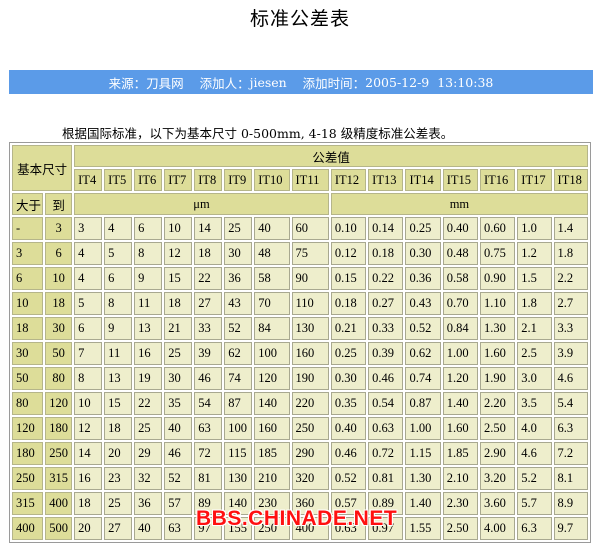 The width and height of the screenshot is (600, 545). I want to click on tolerance-cell: 19, so click(148, 378).